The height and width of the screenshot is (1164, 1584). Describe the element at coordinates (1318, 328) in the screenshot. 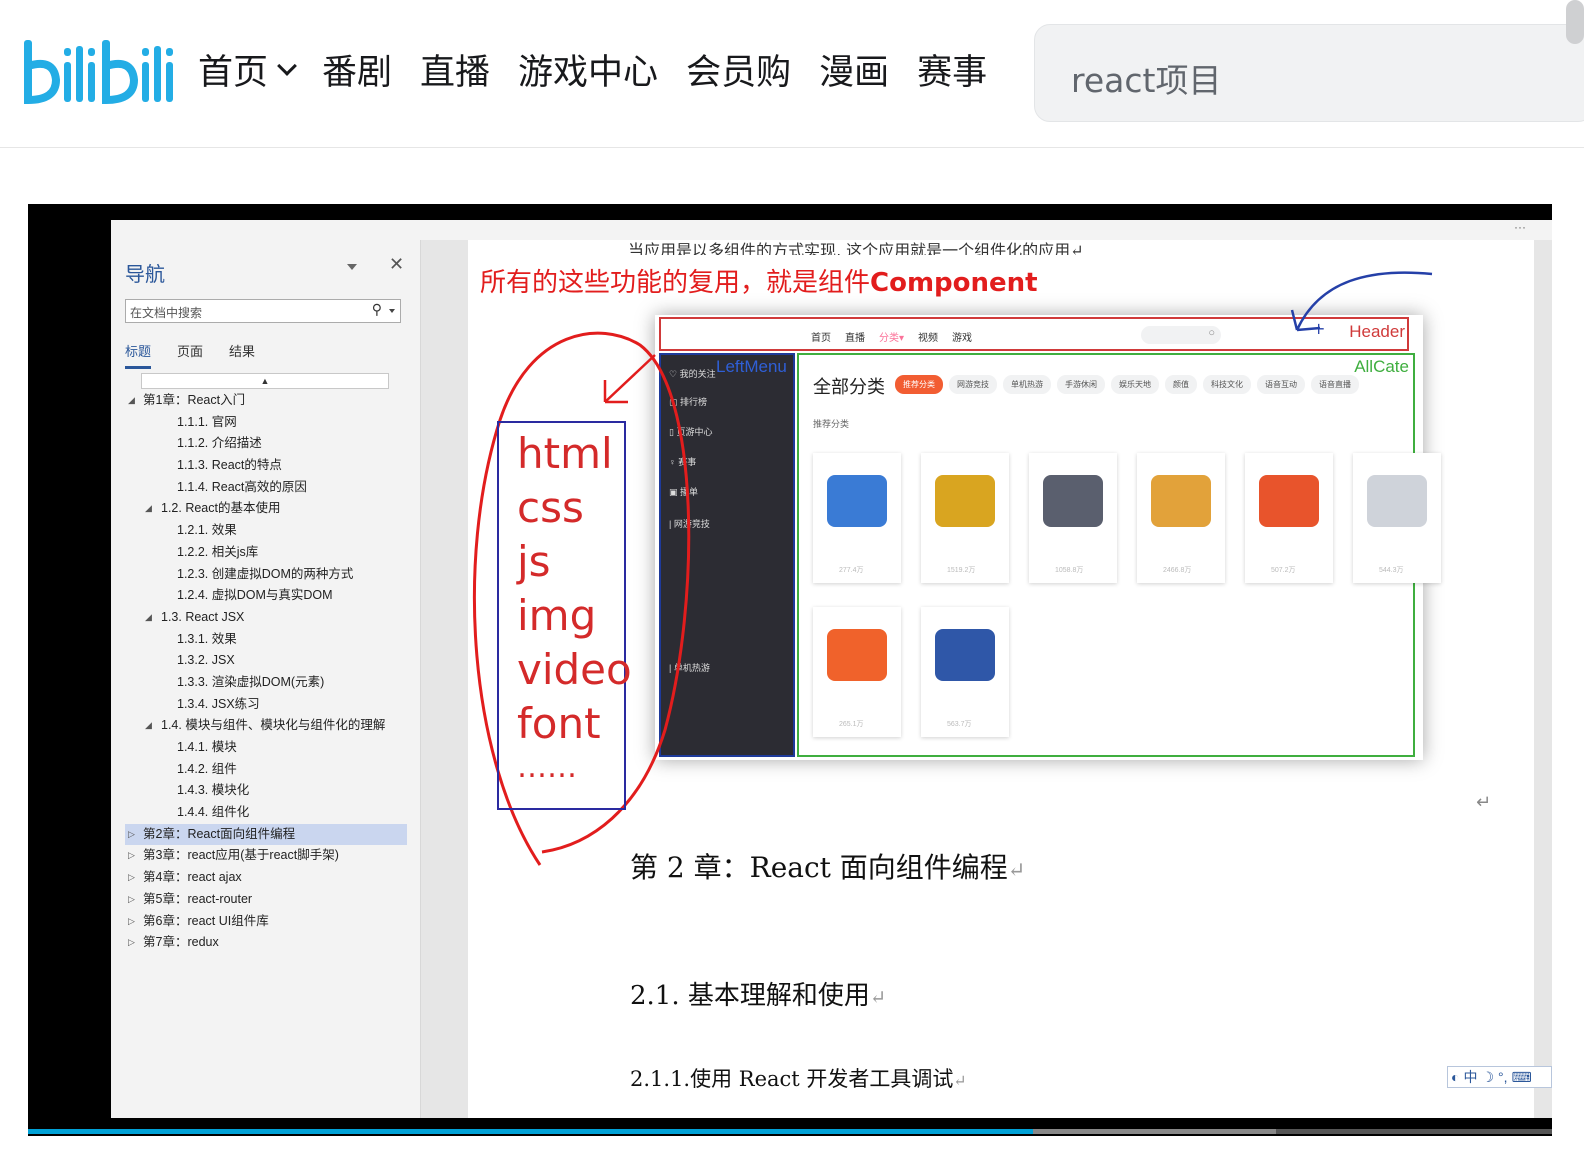

I see `blue-plus-sign: +` at that location.